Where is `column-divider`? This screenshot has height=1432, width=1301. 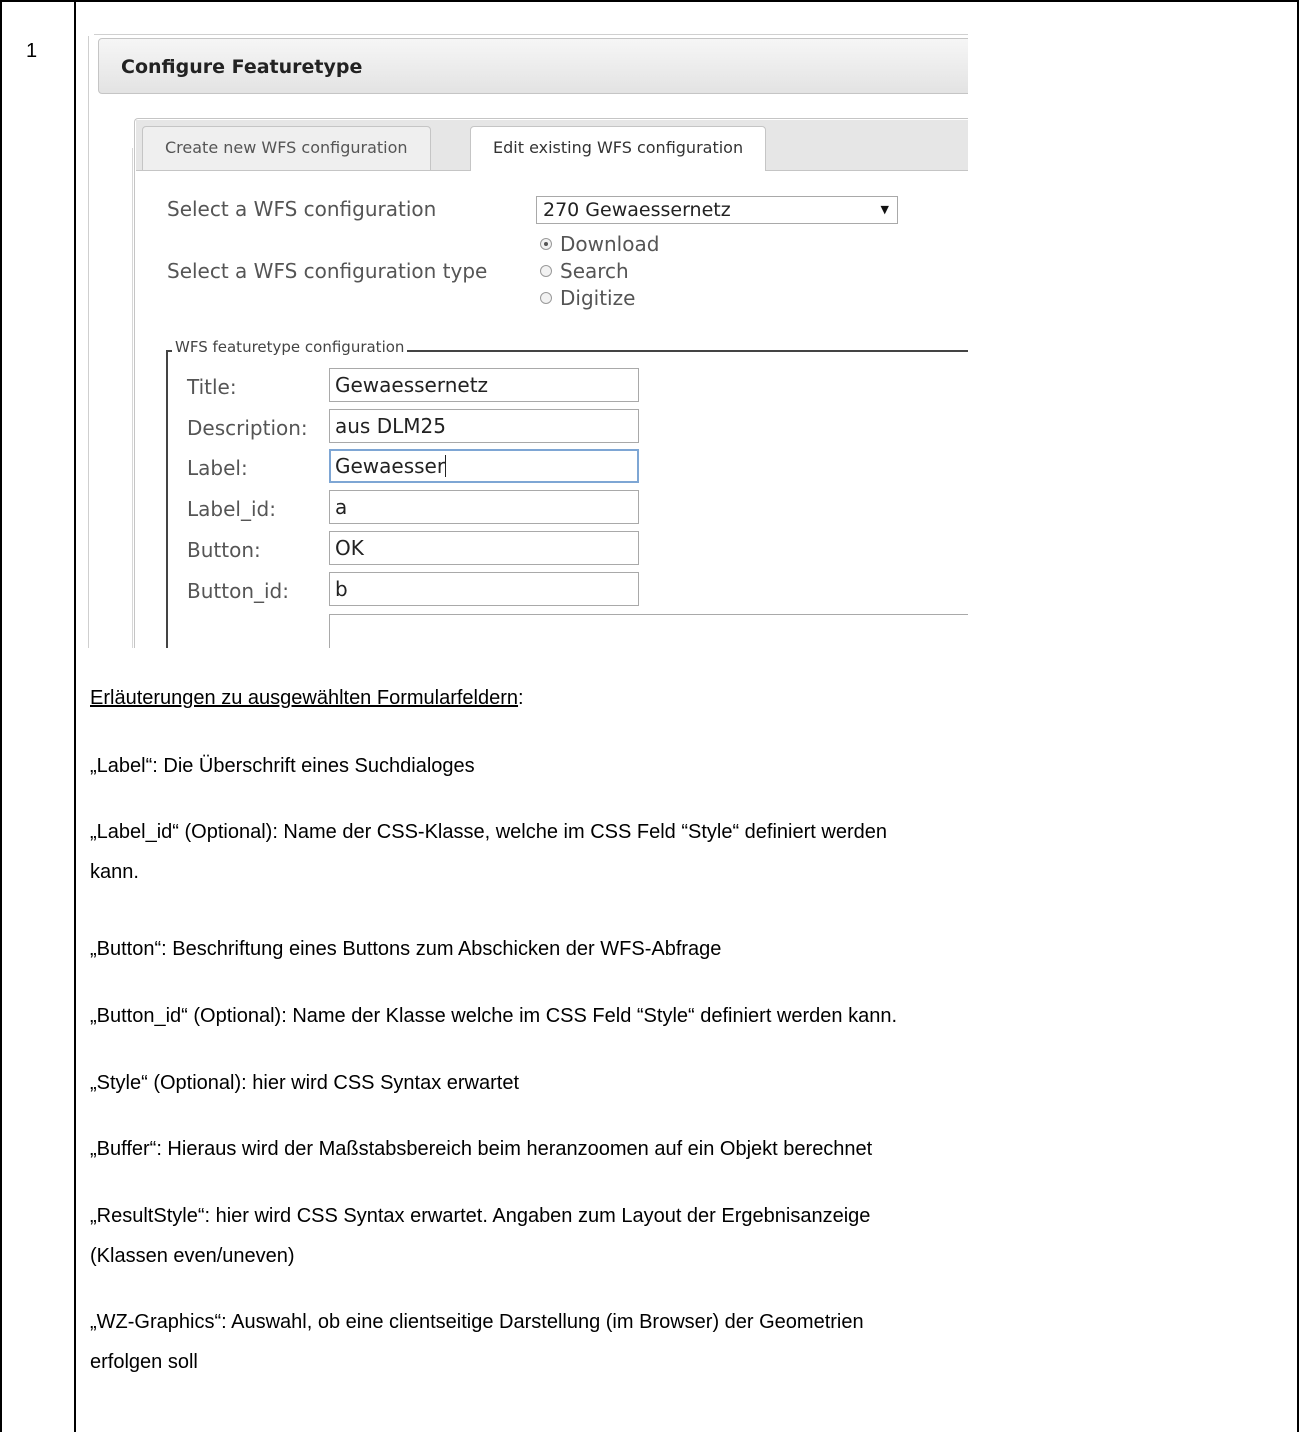 column-divider is located at coordinates (75, 716).